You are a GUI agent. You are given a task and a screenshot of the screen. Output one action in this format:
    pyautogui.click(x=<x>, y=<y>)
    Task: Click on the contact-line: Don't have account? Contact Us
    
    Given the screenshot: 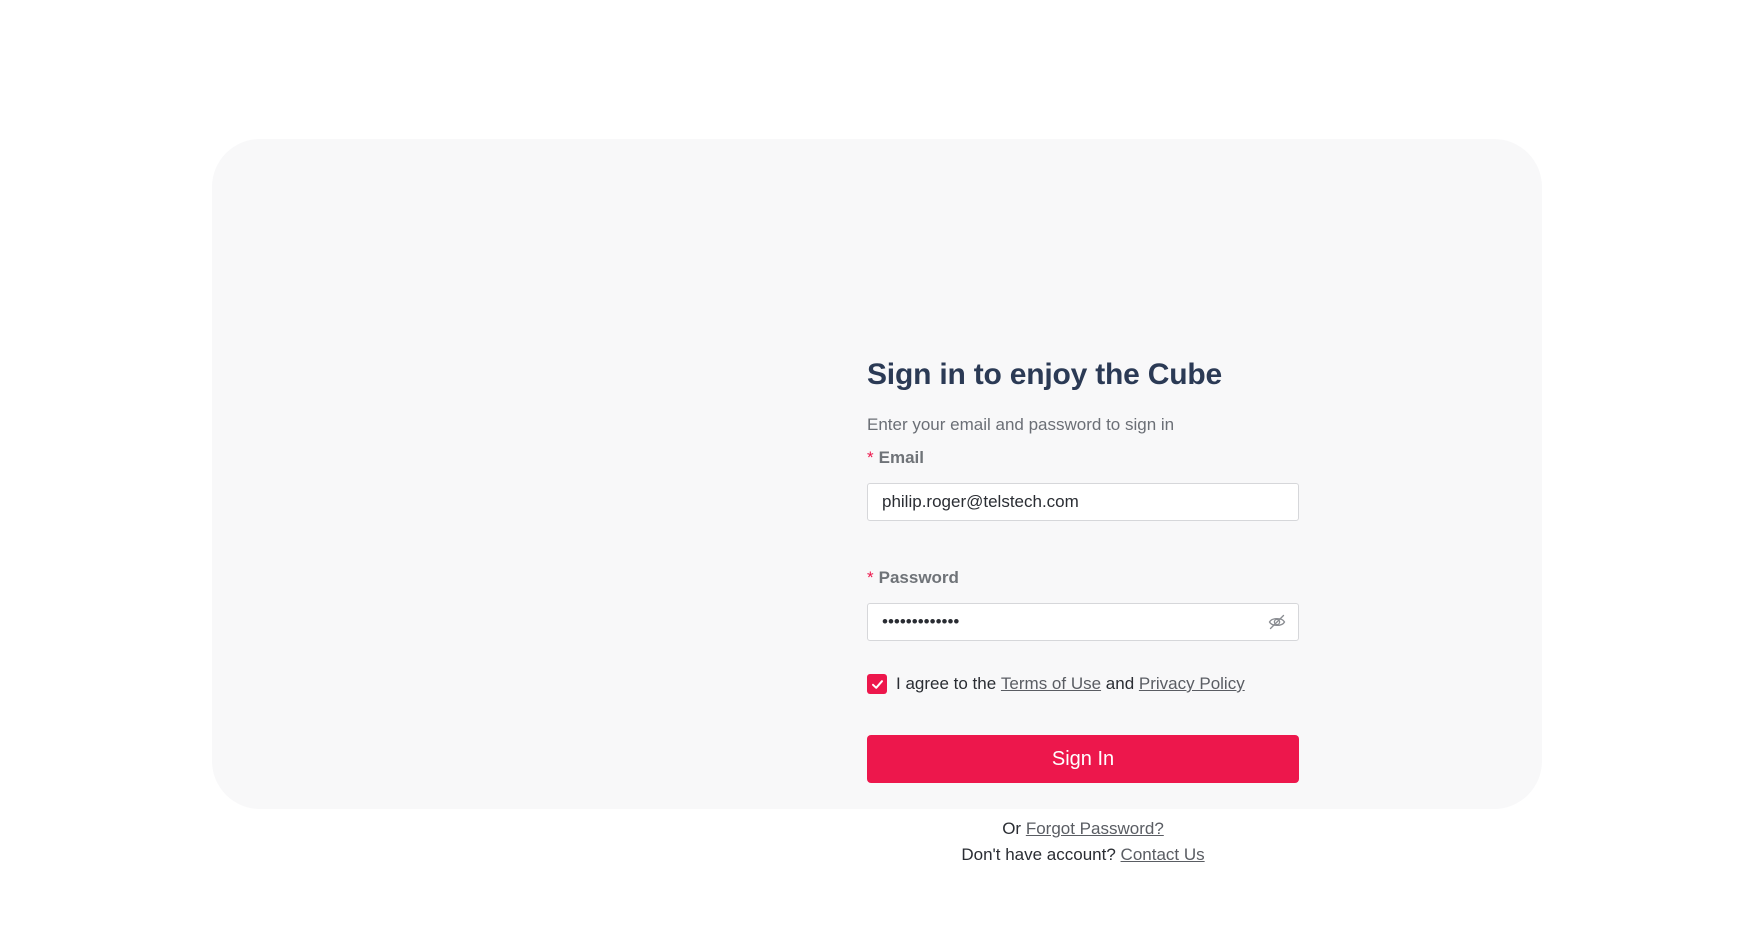 What is the action you would take?
    pyautogui.click(x=1083, y=855)
    